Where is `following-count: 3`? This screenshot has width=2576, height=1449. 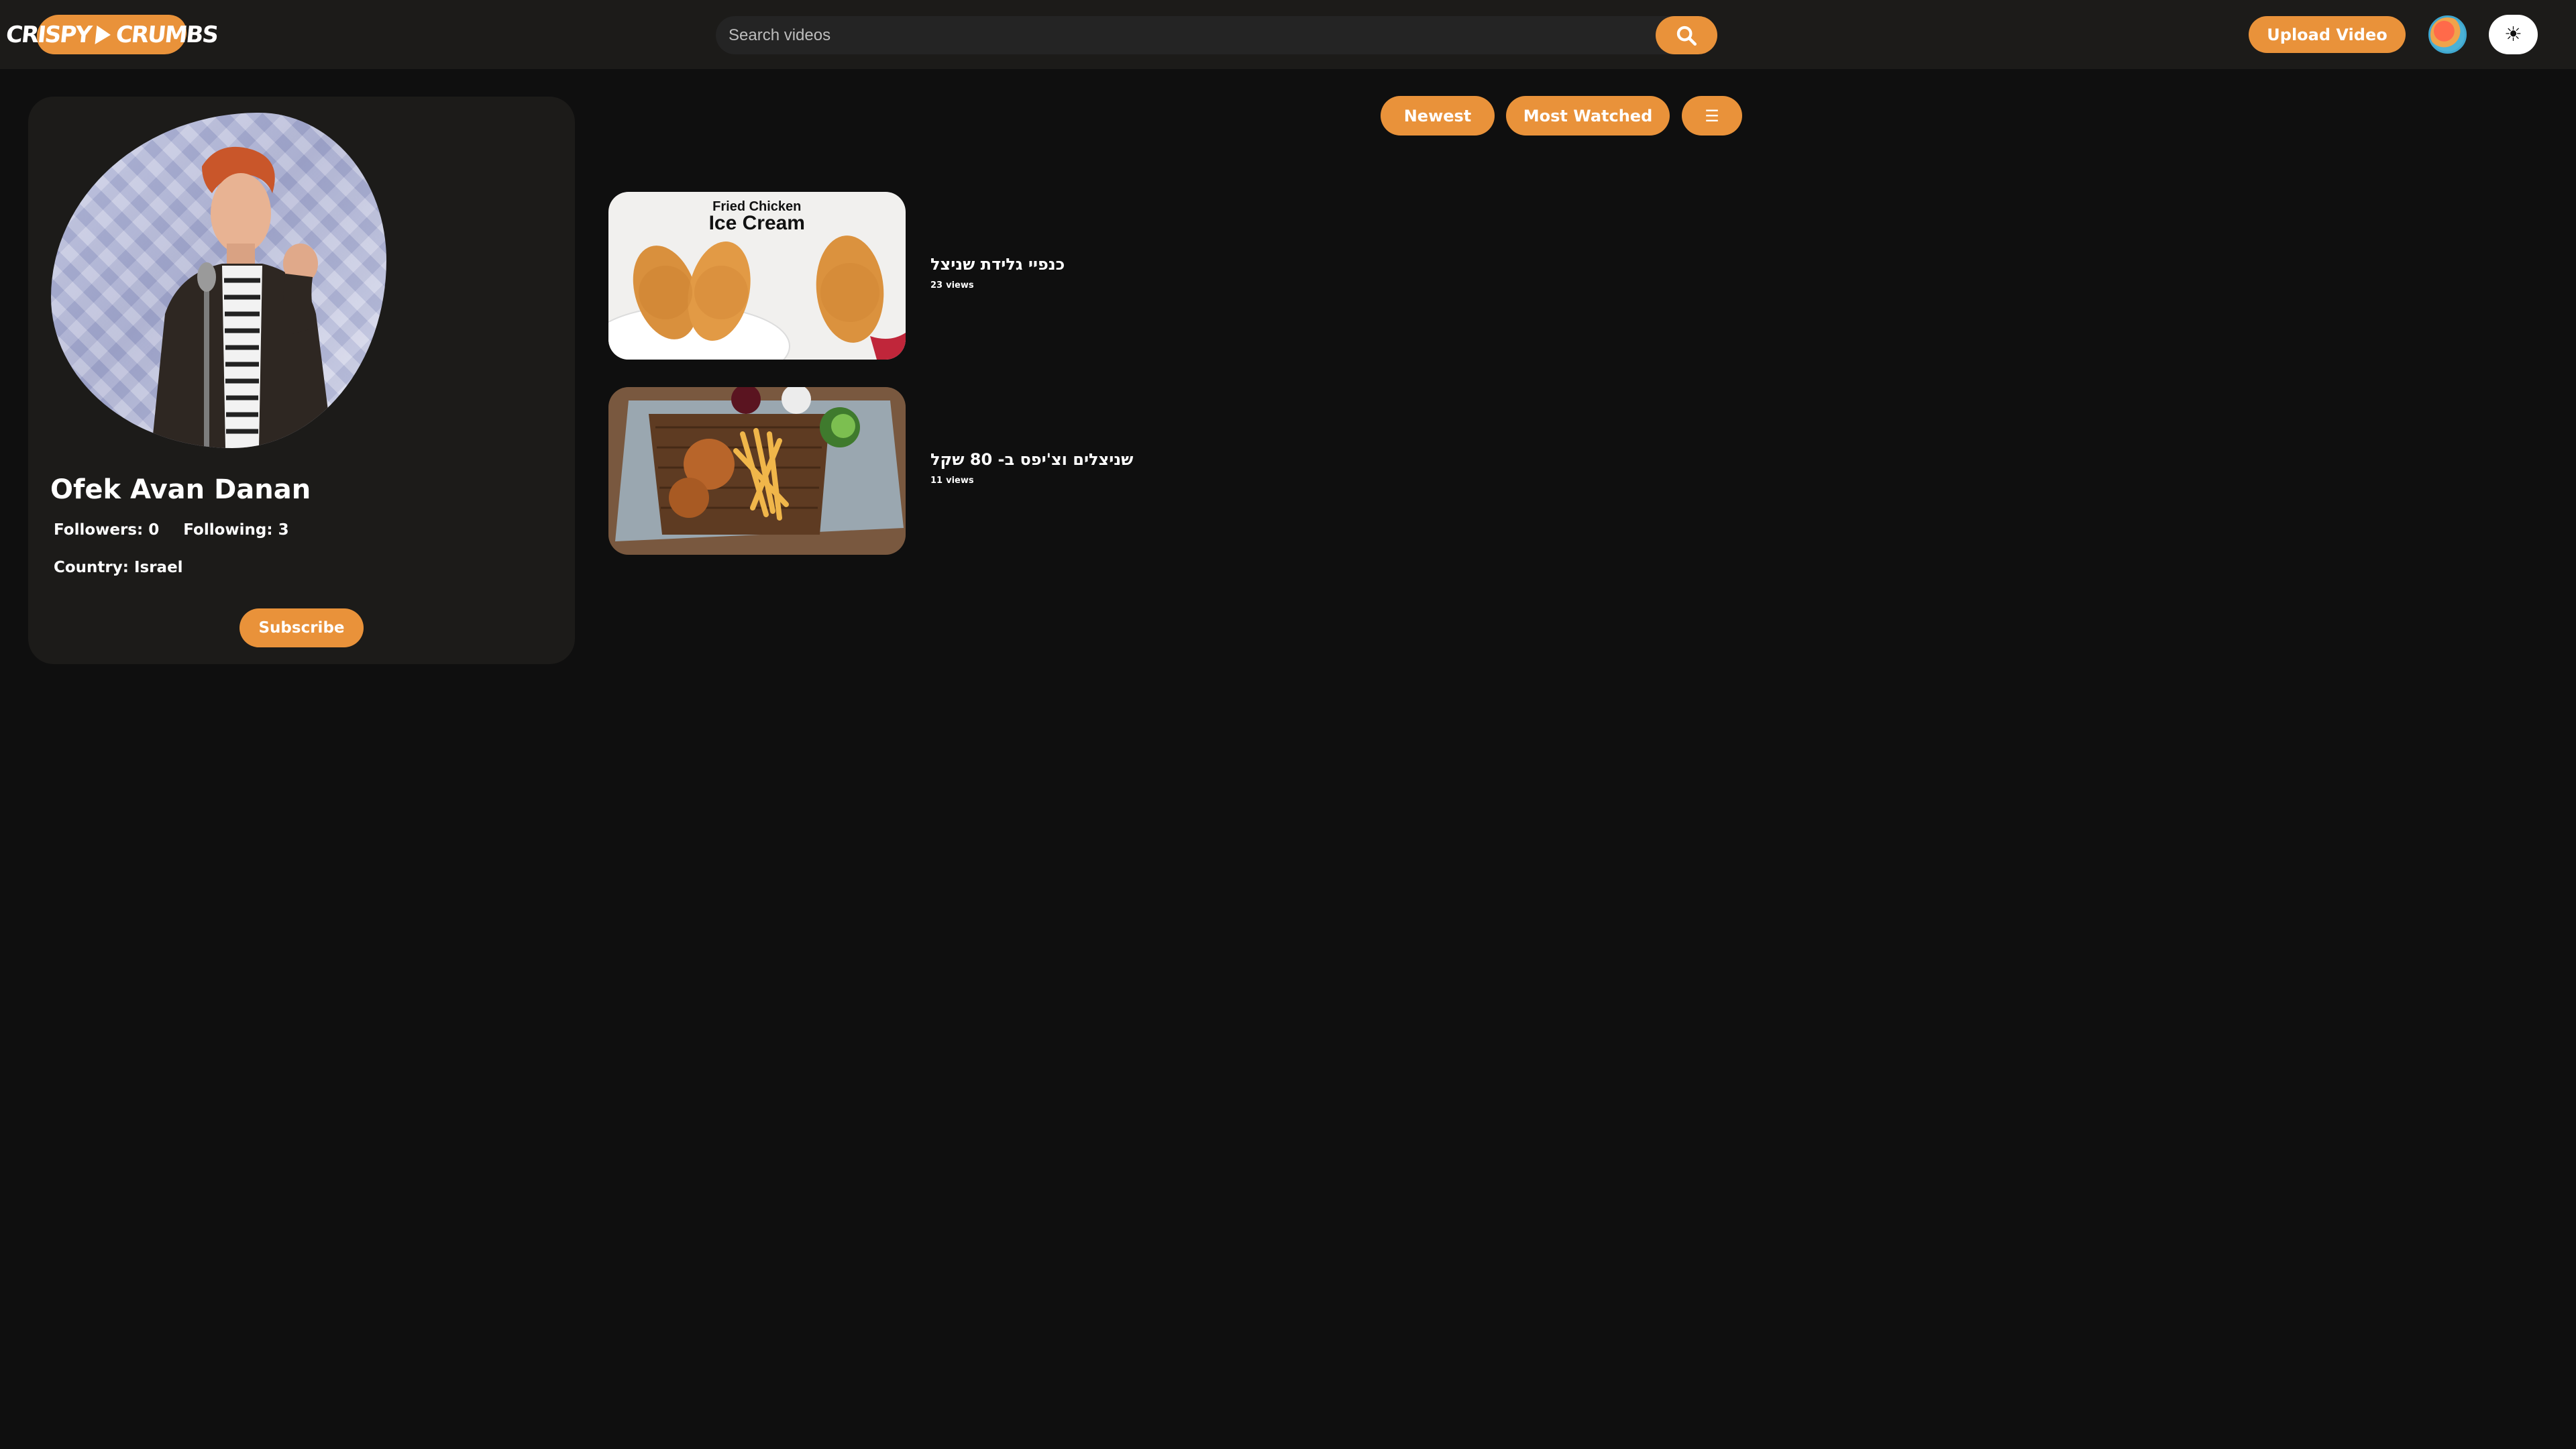
following-count: 3 is located at coordinates (283, 530).